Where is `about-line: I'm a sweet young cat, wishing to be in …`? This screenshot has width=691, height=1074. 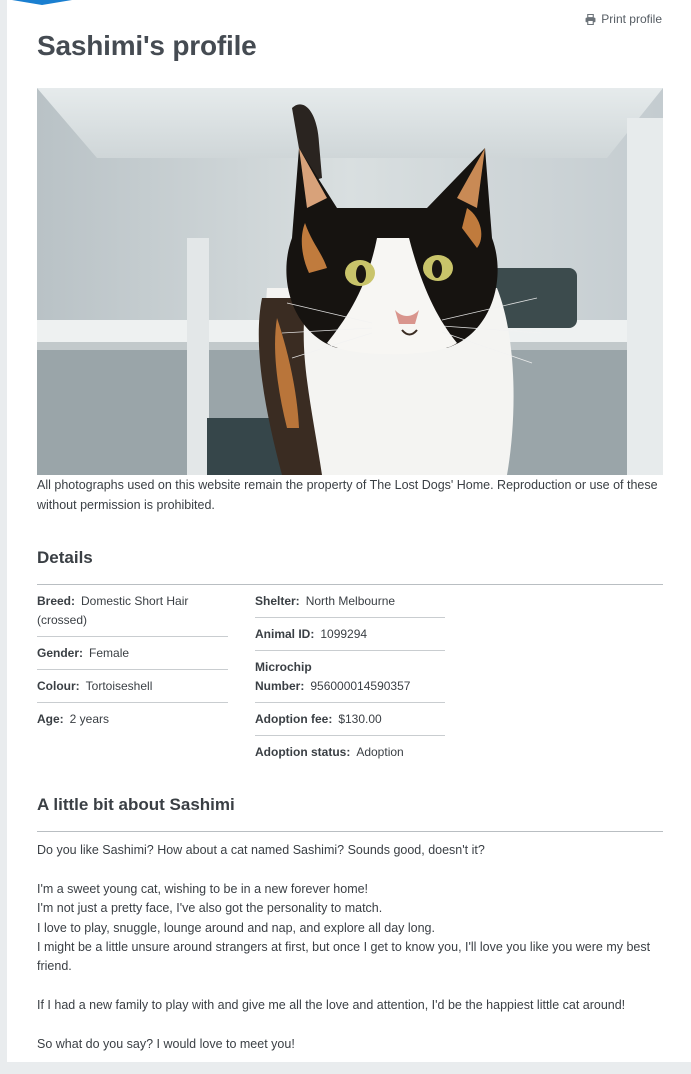 about-line: I'm a sweet young cat, wishing to be in … is located at coordinates (203, 888).